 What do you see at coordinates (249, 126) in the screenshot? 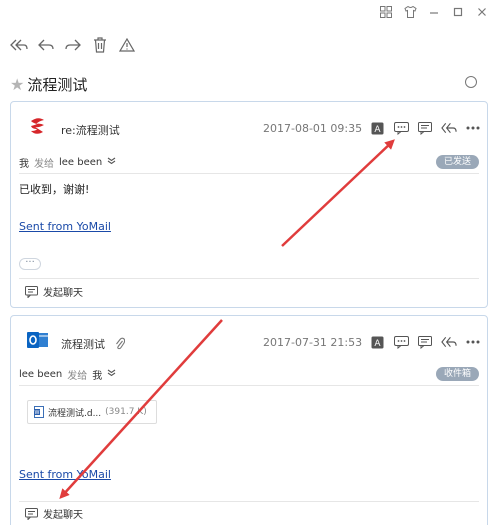
I see `message-header: re:流程测试 2017-08-01 09:35 A` at bounding box center [249, 126].